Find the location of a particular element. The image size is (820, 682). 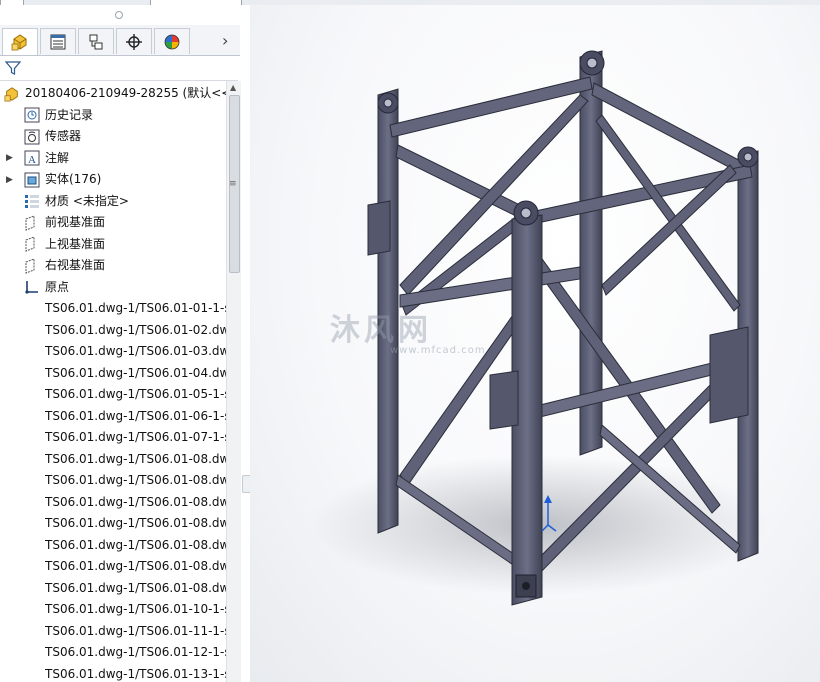

tree-part-item: TS06.01.dwg-1/TS06.01-12-1-sc is located at coordinates (113, 652).